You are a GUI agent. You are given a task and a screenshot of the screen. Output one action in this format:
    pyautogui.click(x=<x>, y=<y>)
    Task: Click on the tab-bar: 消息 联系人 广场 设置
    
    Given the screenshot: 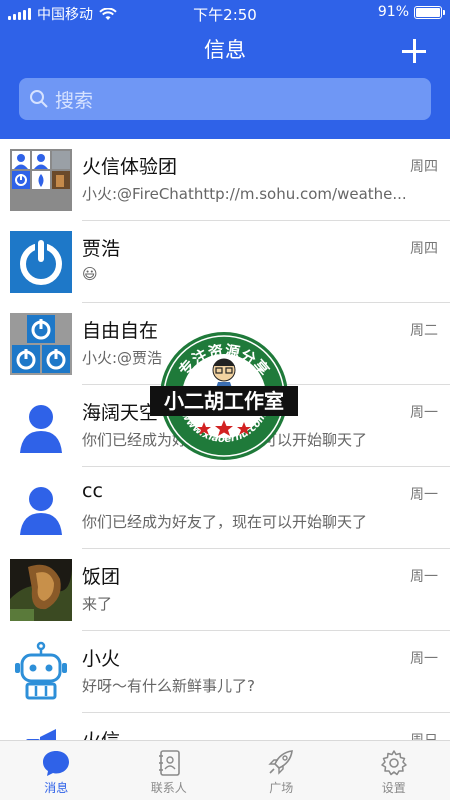 What is the action you would take?
    pyautogui.click(x=225, y=770)
    